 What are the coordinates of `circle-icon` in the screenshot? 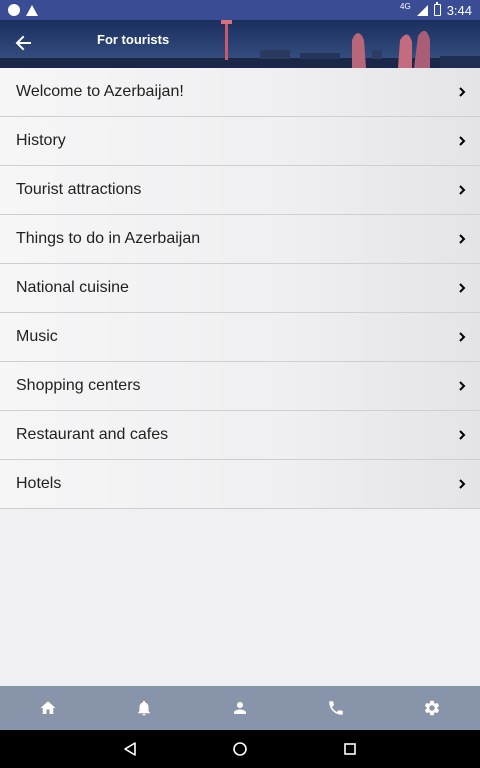 It's located at (14, 10).